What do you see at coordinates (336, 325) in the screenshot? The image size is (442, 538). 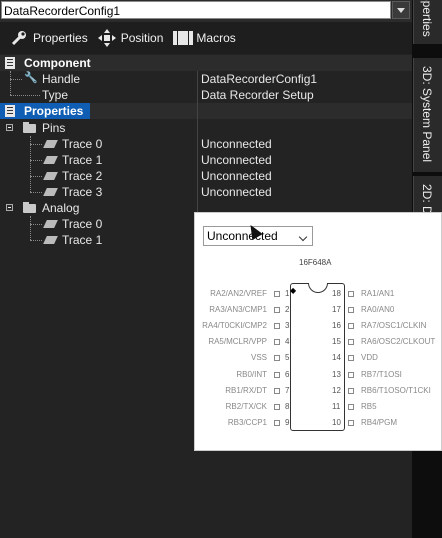 I see `chip-pin-number: 16` at bounding box center [336, 325].